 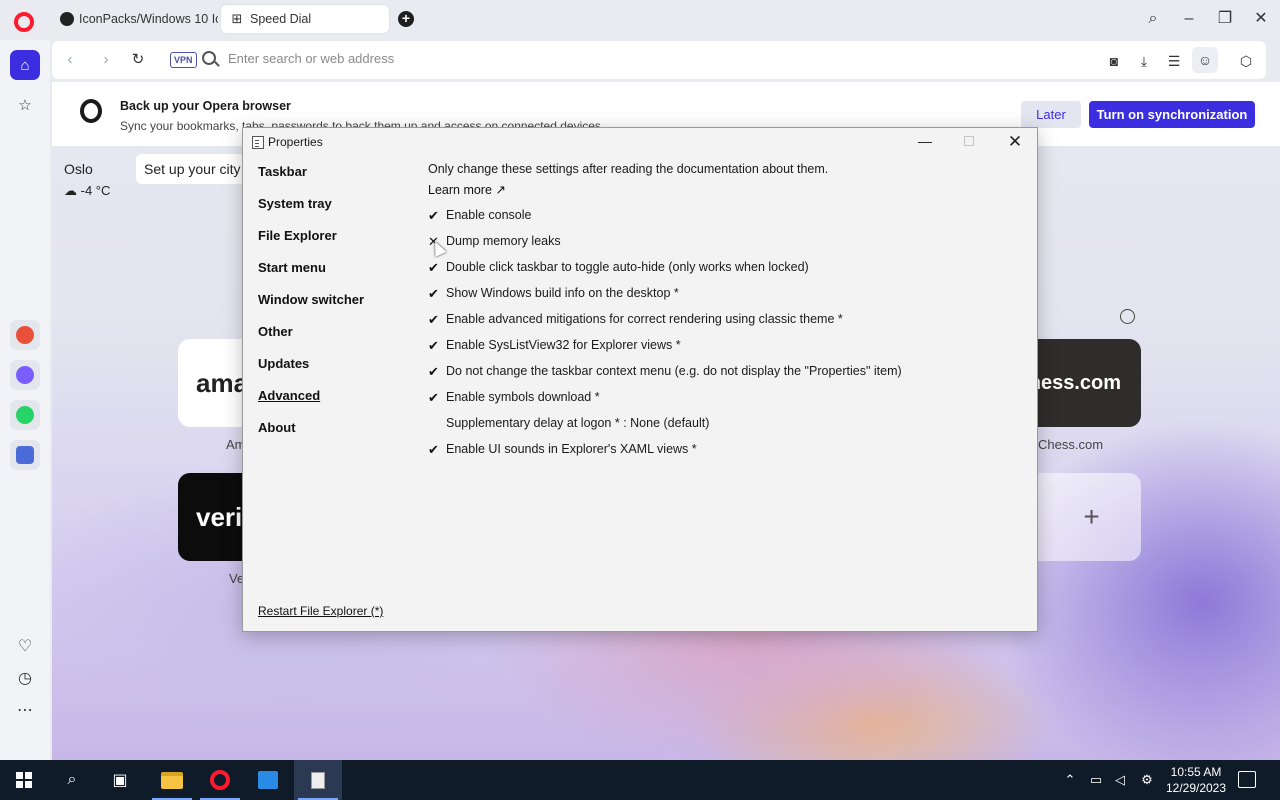 I want to click on aria-icon, so click(x=25, y=335).